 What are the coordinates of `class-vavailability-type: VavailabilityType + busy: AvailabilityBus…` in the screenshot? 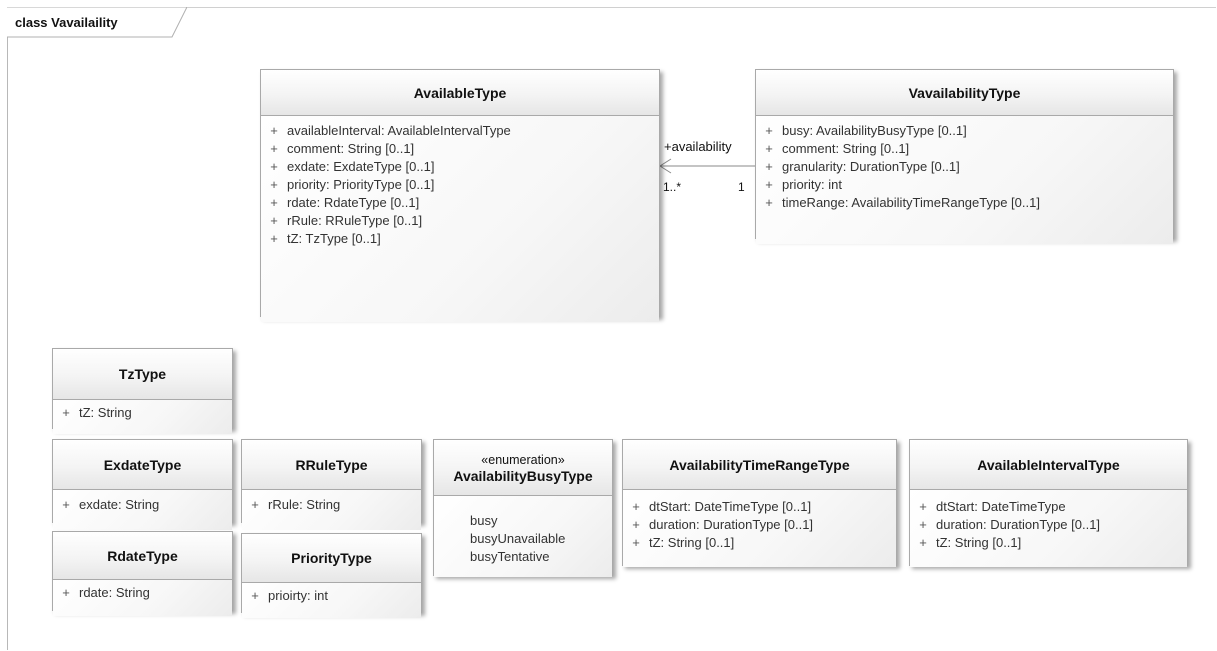 It's located at (964, 156).